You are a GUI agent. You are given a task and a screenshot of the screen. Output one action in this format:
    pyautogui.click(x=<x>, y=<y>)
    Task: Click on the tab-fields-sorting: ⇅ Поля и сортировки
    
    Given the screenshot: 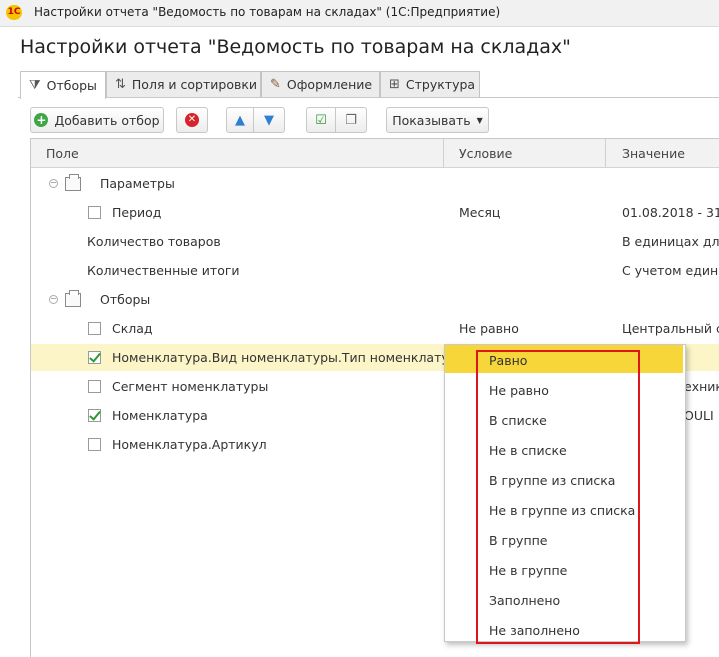 What is the action you would take?
    pyautogui.click(x=183, y=84)
    